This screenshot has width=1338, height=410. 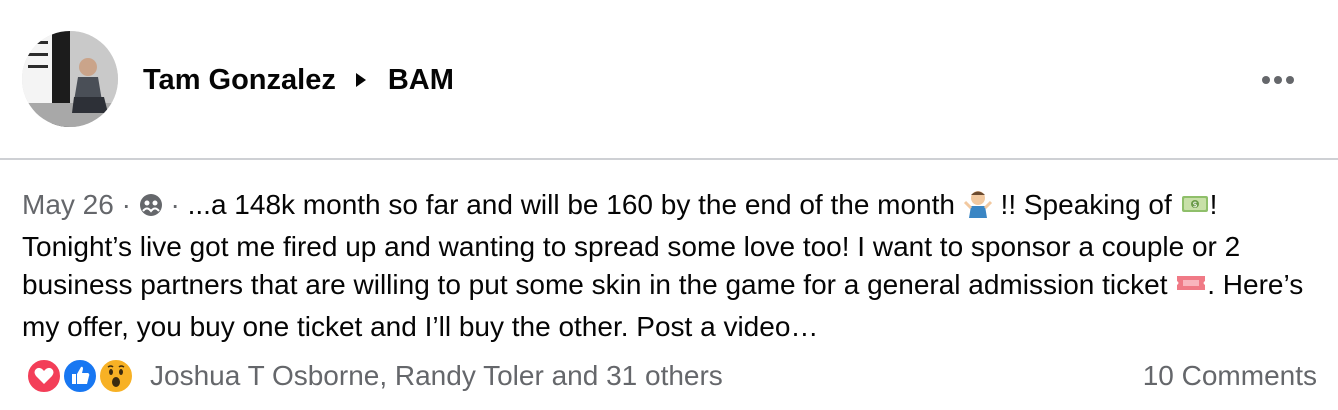 I want to click on person-shrugging-emoji, so click(x=978, y=208).